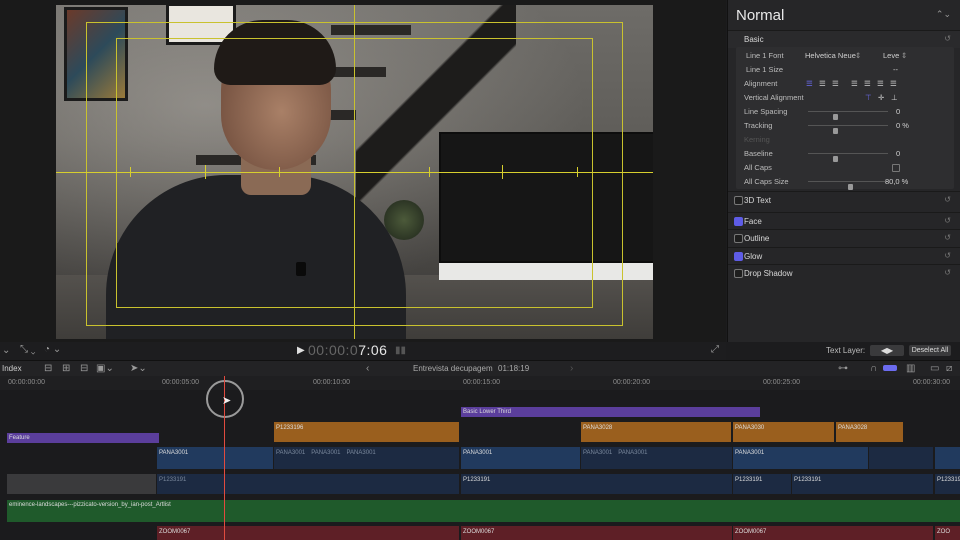 This screenshot has width=960, height=540. I want to click on gap-clip, so click(81, 484).